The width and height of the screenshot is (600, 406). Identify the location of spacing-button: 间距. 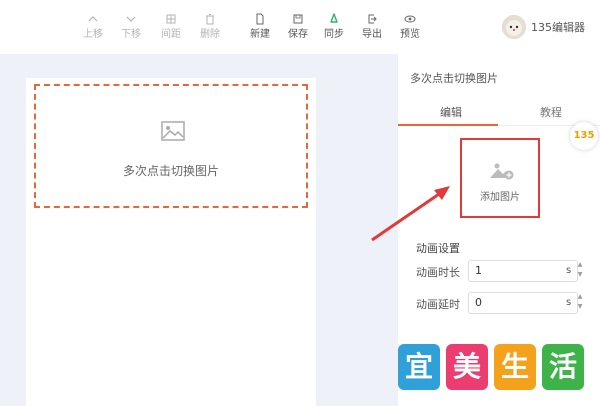
(171, 26).